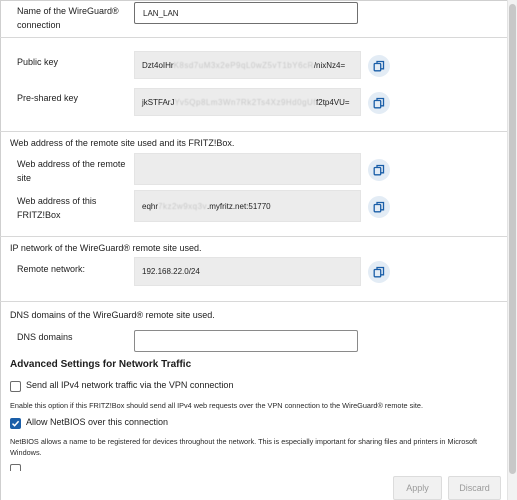  What do you see at coordinates (71, 171) in the screenshot?
I see `remote-web-address-label: Web address of the remote site` at bounding box center [71, 171].